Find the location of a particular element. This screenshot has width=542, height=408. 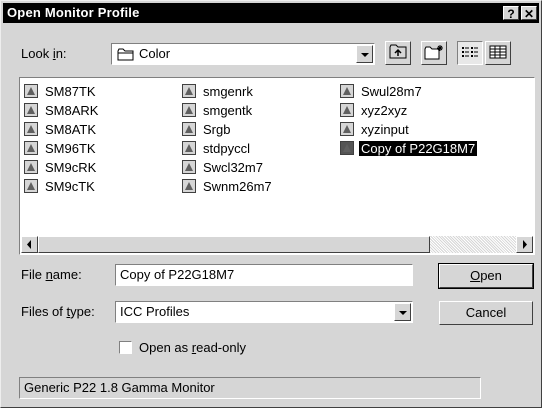

window-title: Open Monitor Profile is located at coordinates (73, 12).